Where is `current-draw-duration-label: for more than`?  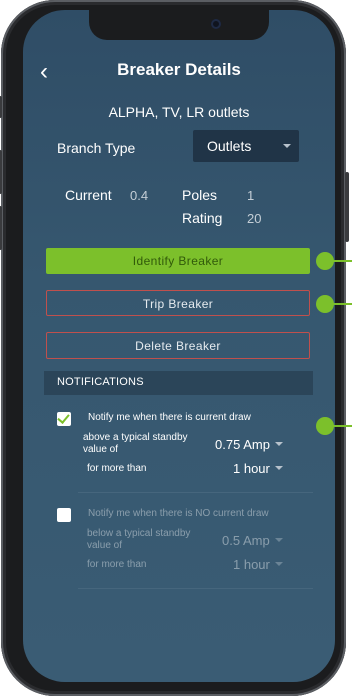 current-draw-duration-label: for more than is located at coordinates (117, 468).